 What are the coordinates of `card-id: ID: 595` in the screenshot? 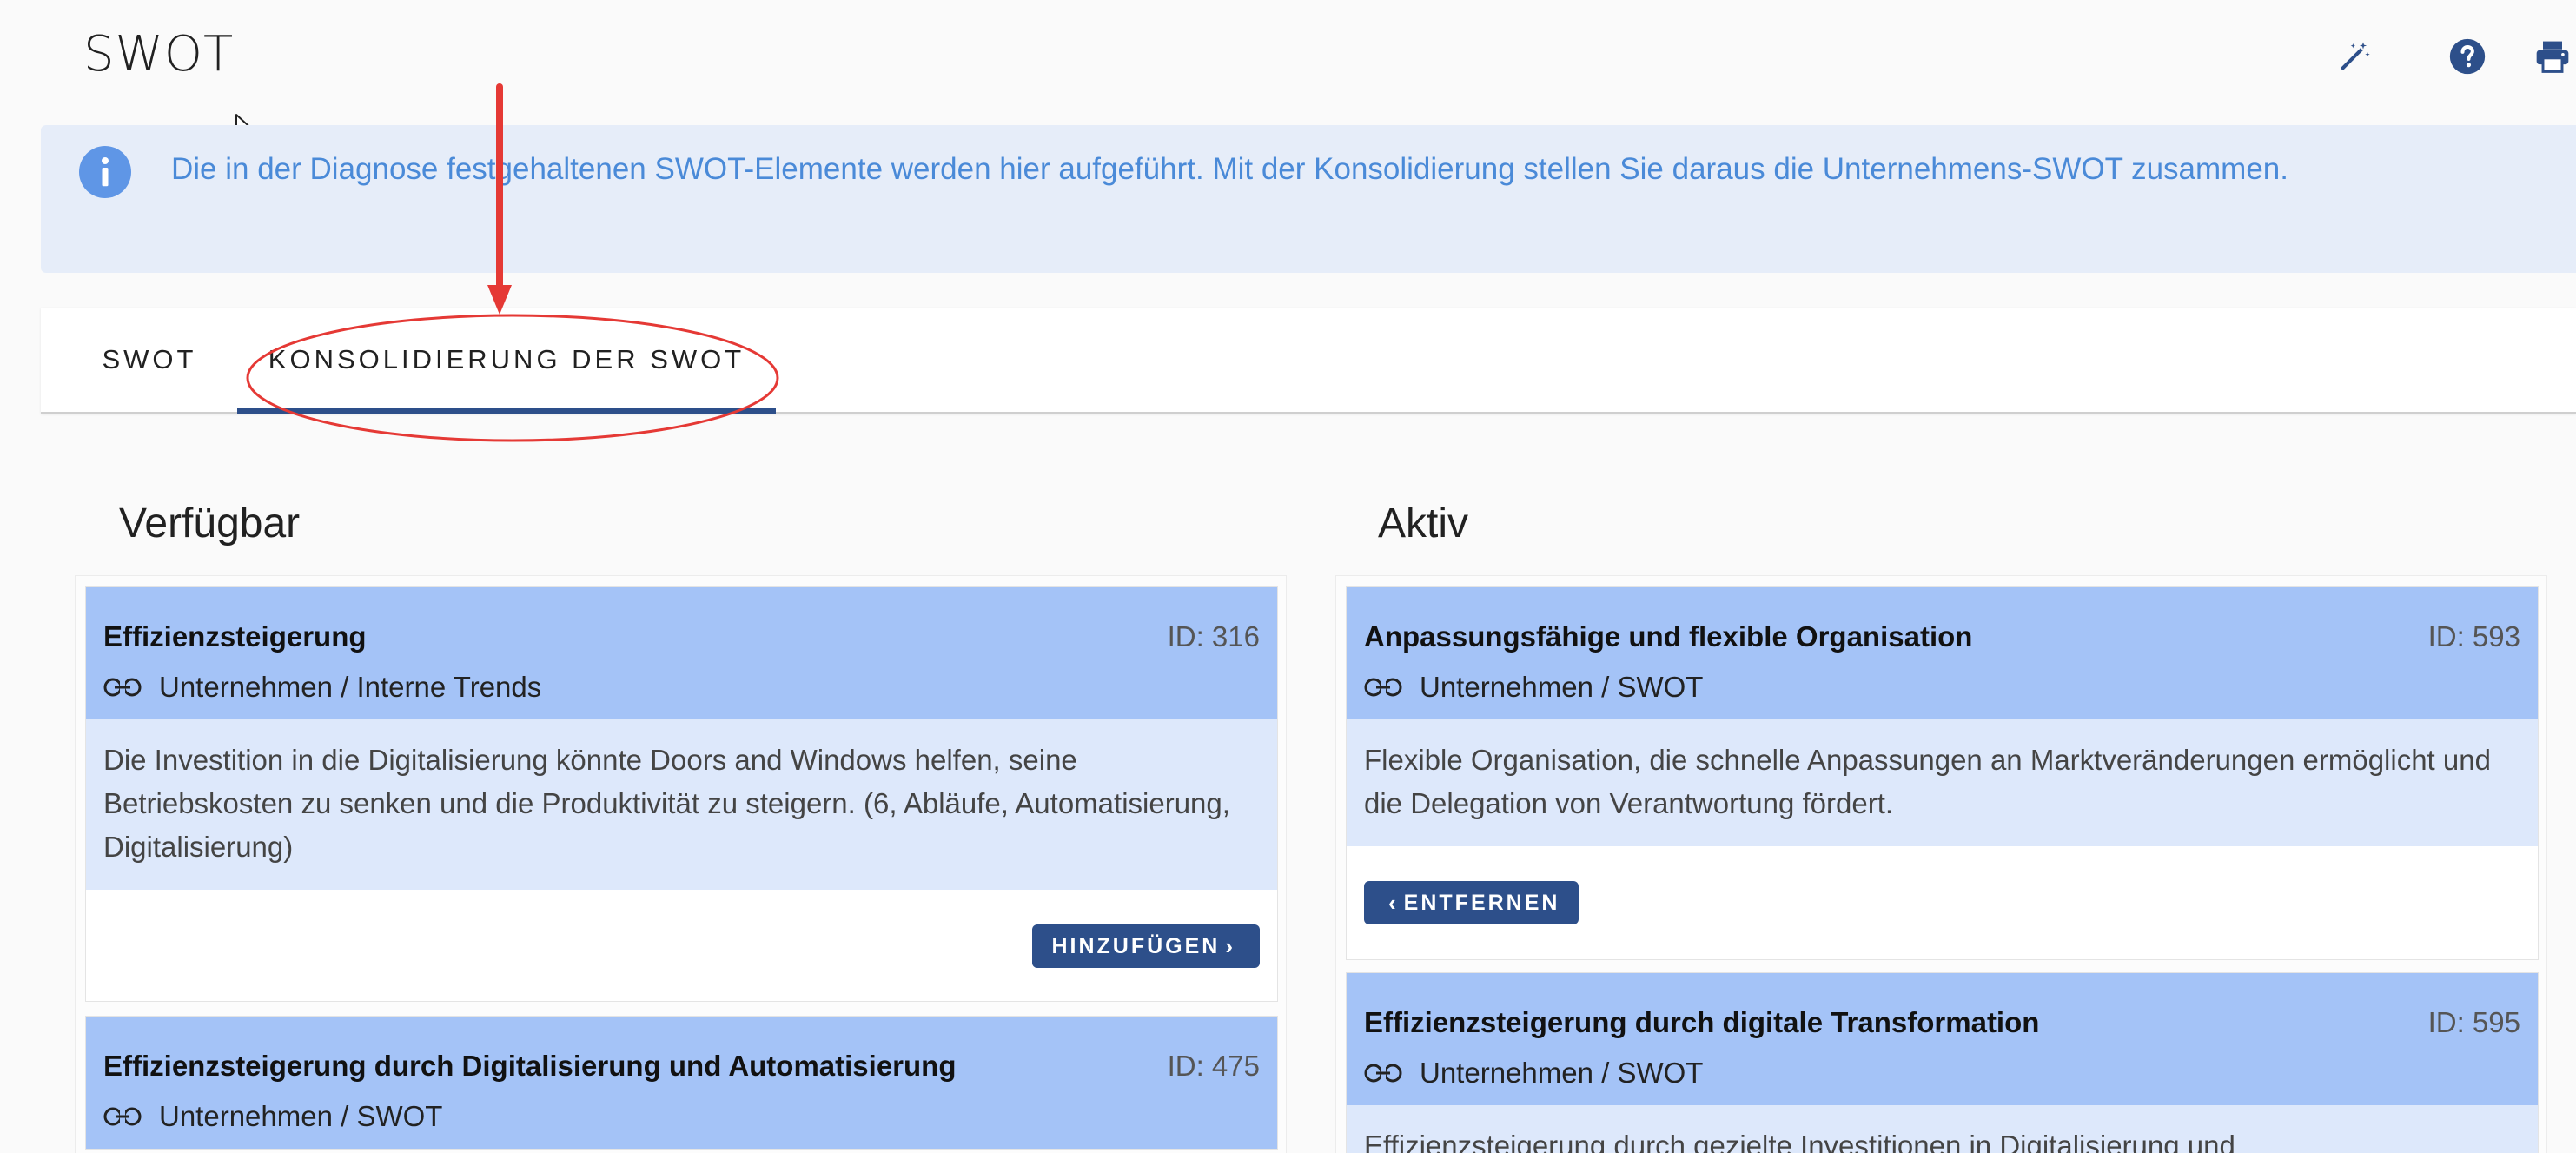 It's located at (2473, 1022).